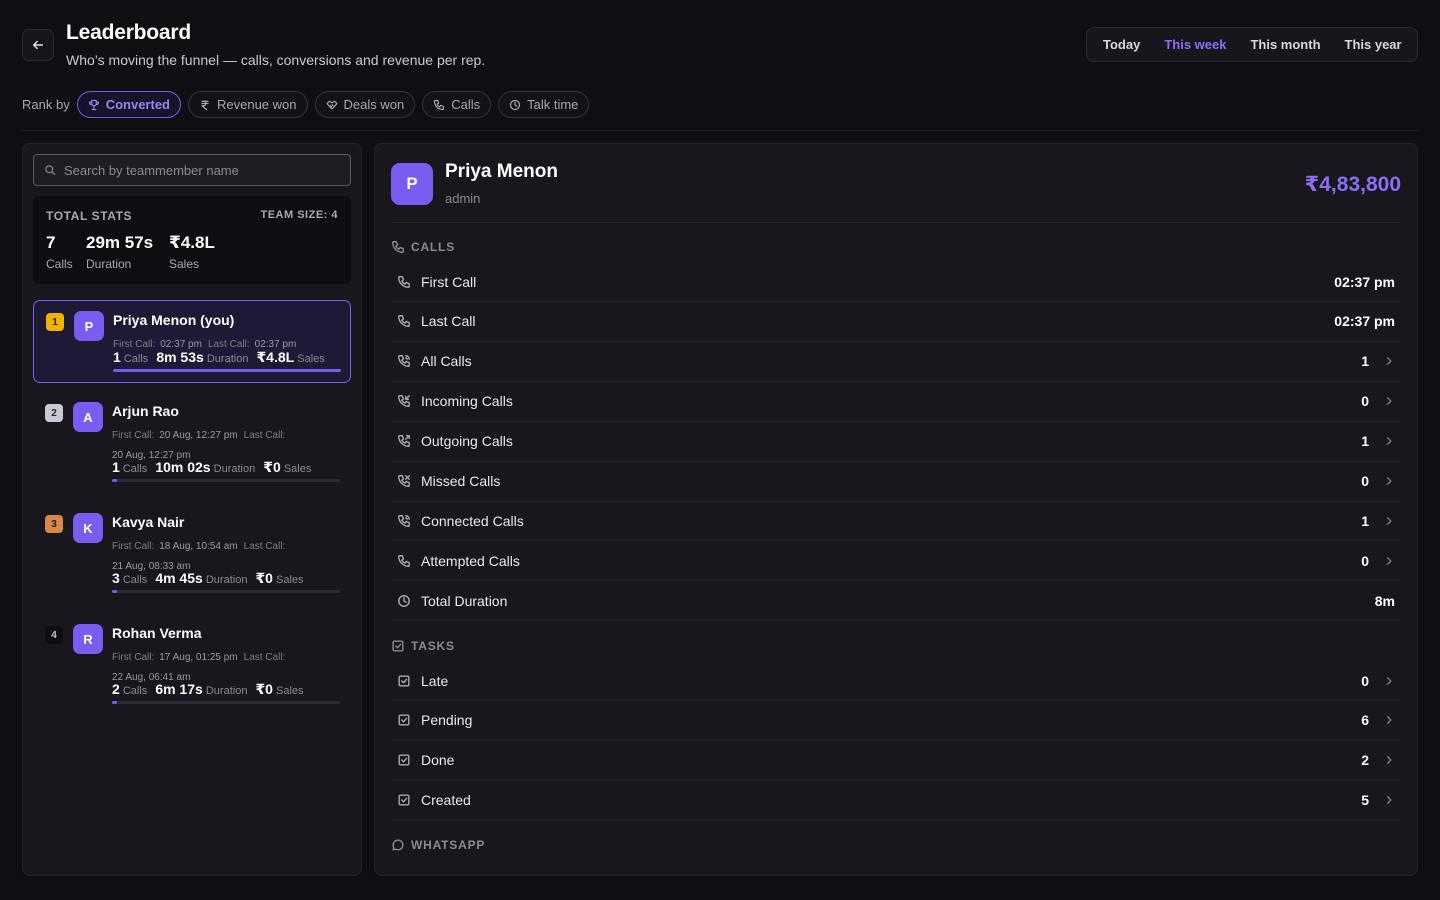  What do you see at coordinates (116, 578) in the screenshot?
I see `member-calls: 3` at bounding box center [116, 578].